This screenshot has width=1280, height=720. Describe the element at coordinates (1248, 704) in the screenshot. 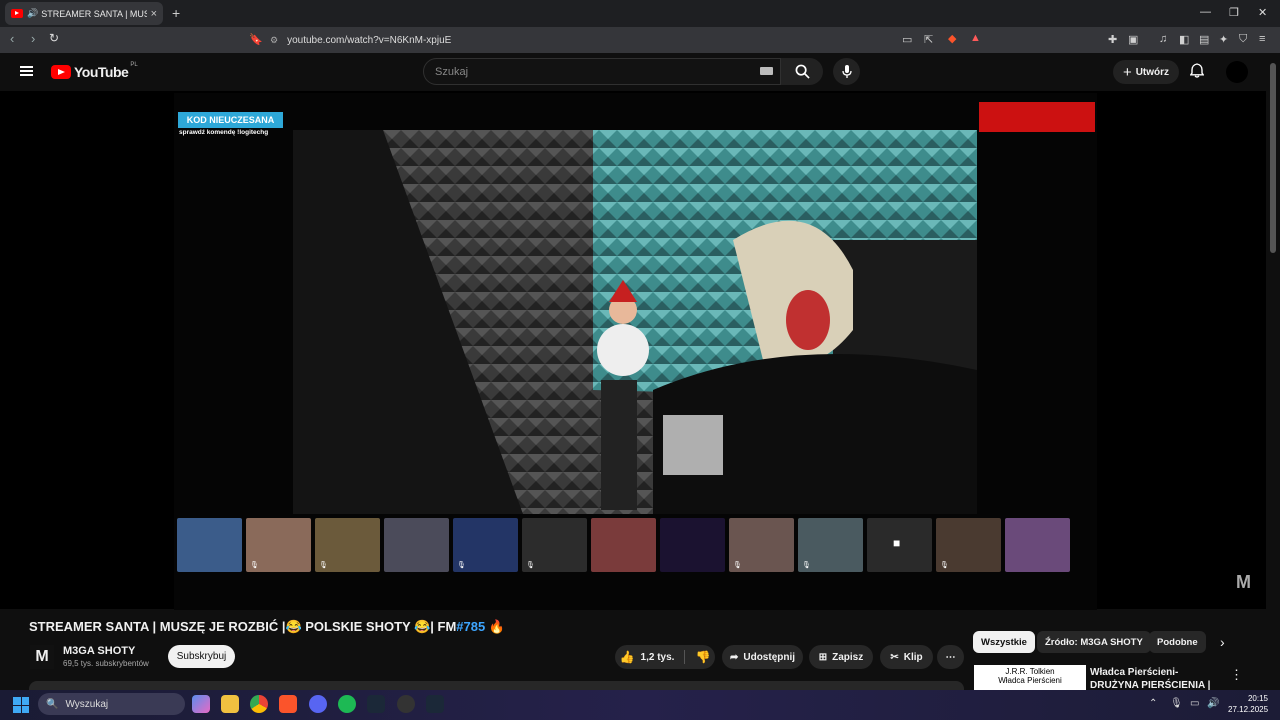

I see `taskbar-clock: 20:15 27.12.2025` at that location.